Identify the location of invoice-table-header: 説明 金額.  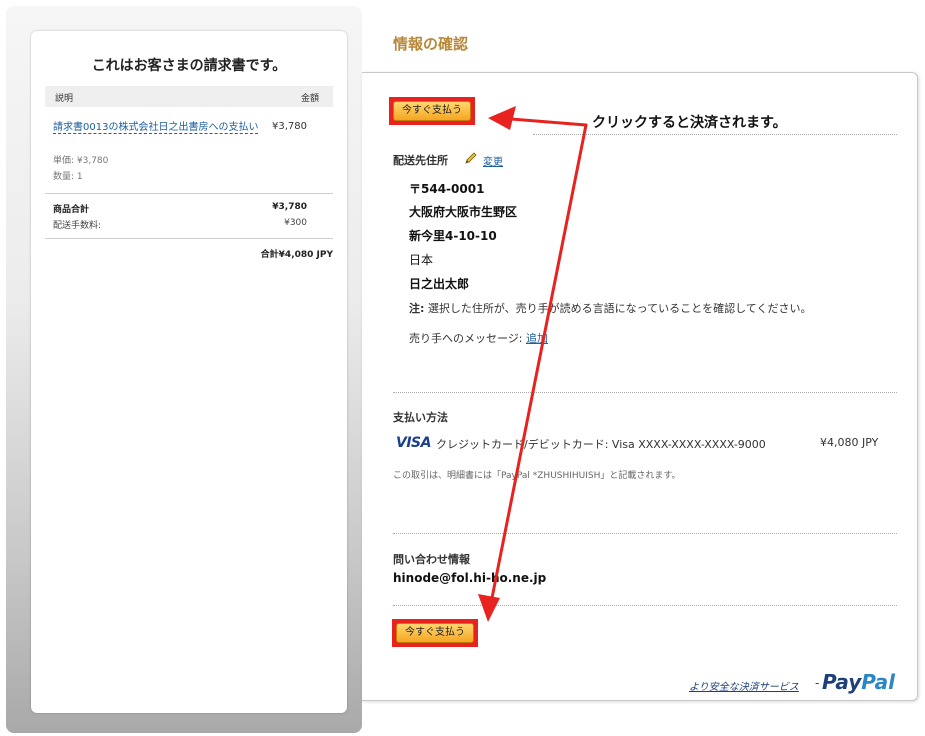
(189, 96).